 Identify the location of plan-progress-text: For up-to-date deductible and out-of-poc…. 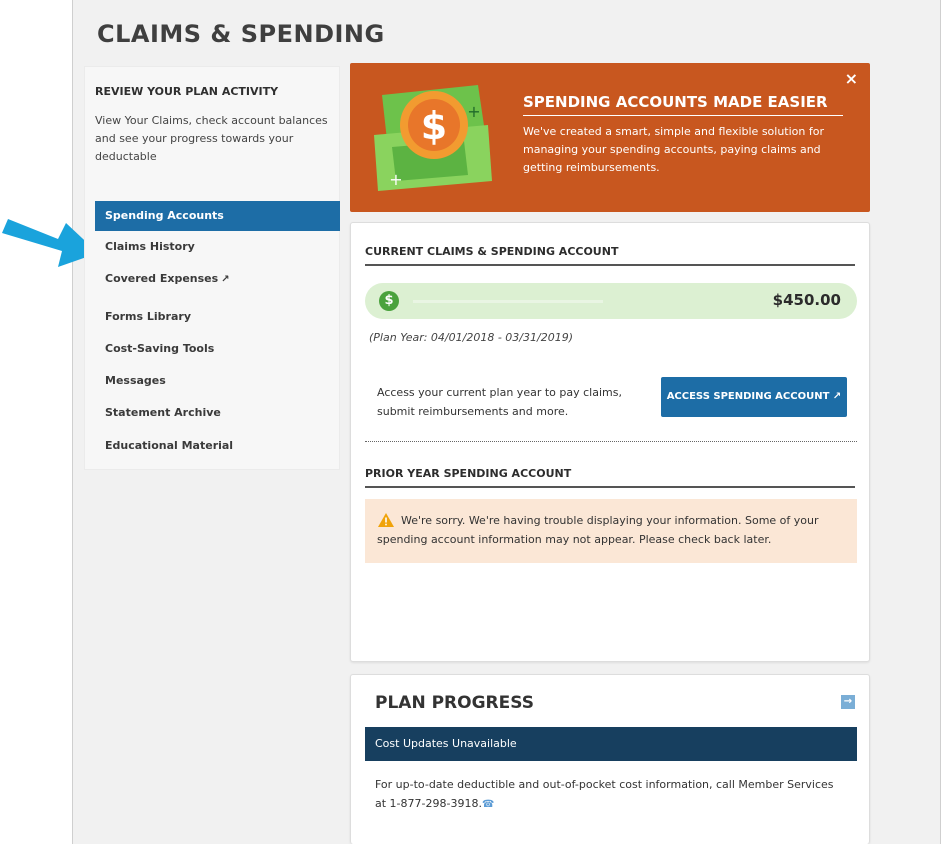
(610, 794).